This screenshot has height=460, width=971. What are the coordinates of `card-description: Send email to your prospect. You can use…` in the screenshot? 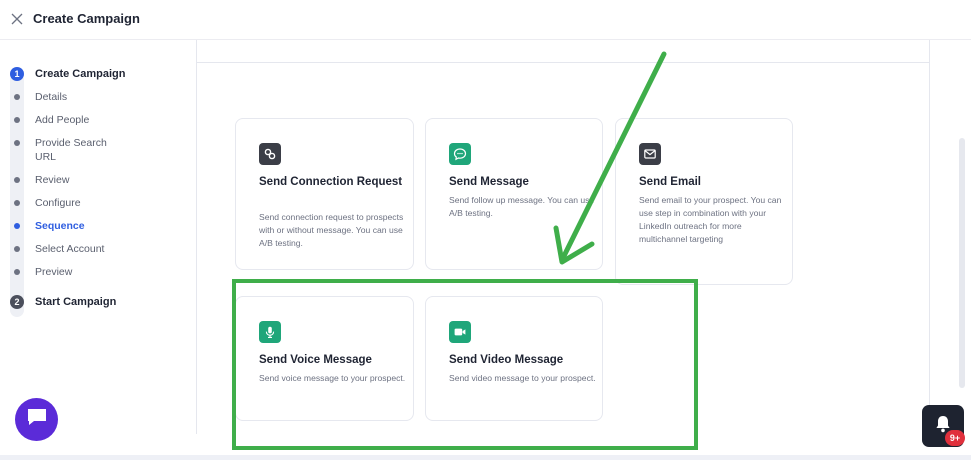 It's located at (710, 219).